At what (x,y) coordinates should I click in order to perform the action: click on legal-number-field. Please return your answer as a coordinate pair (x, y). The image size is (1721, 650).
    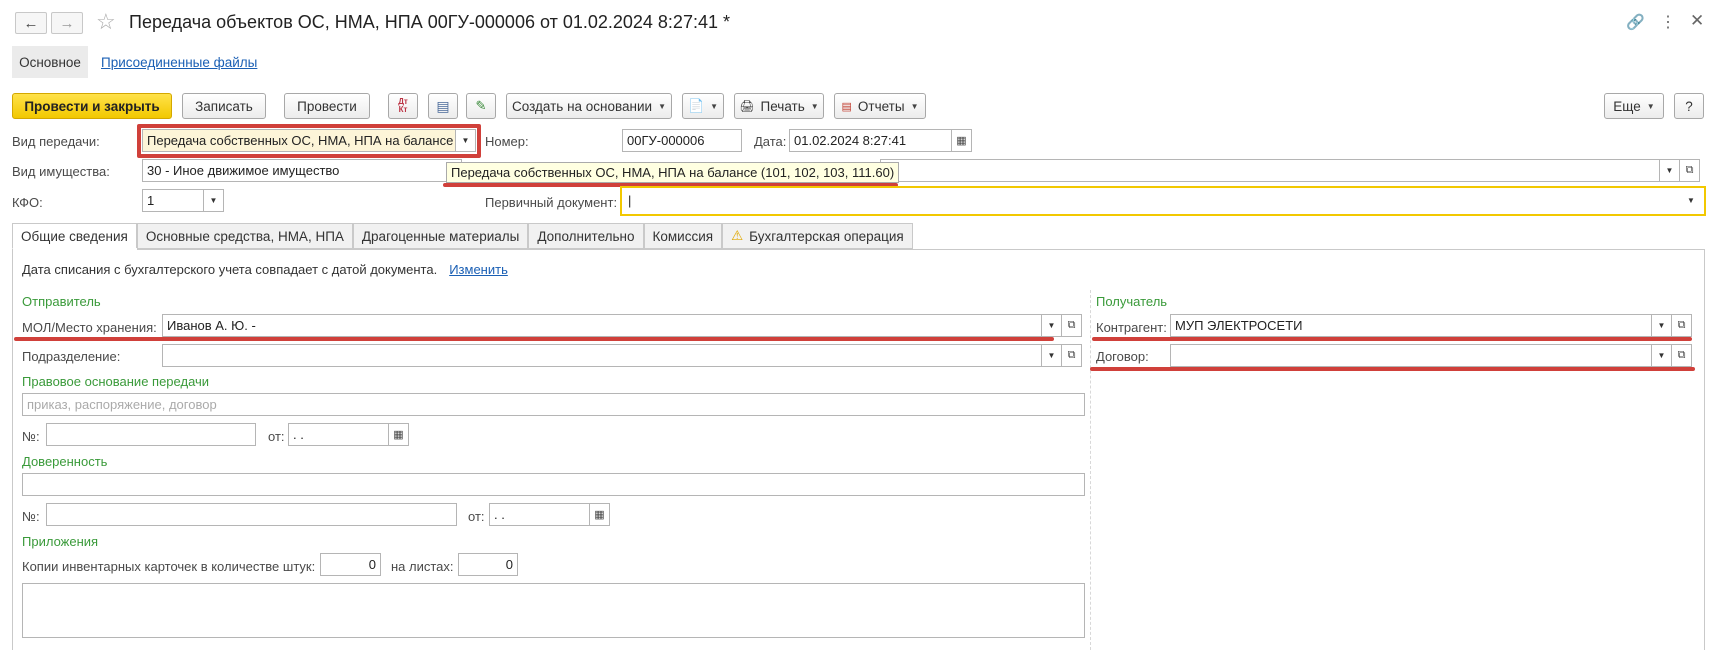
    Looking at the image, I should click on (151, 434).